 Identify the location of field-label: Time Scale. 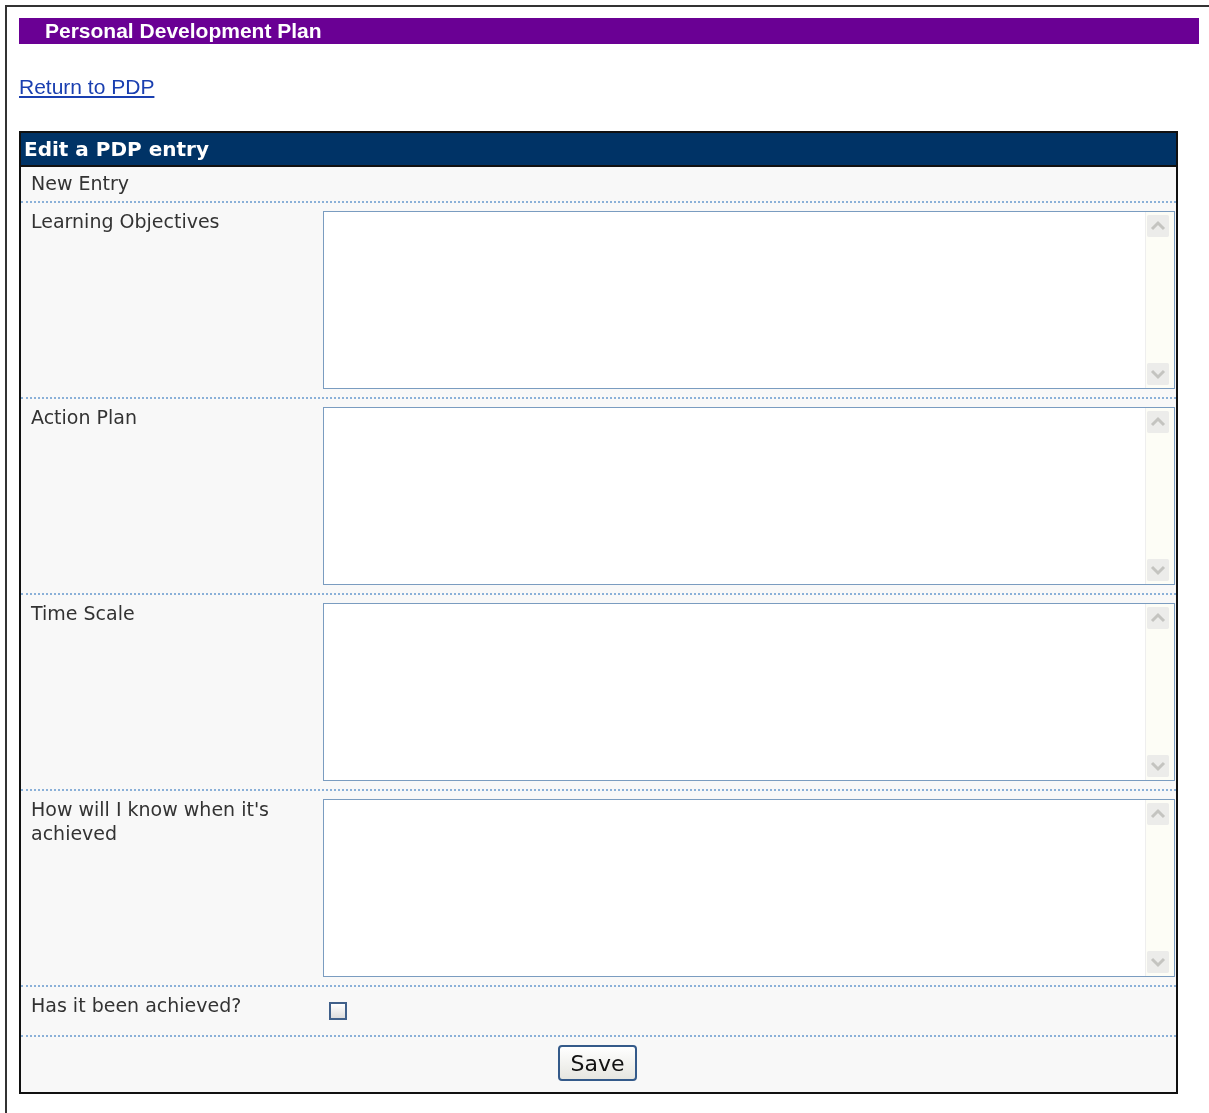
(83, 613).